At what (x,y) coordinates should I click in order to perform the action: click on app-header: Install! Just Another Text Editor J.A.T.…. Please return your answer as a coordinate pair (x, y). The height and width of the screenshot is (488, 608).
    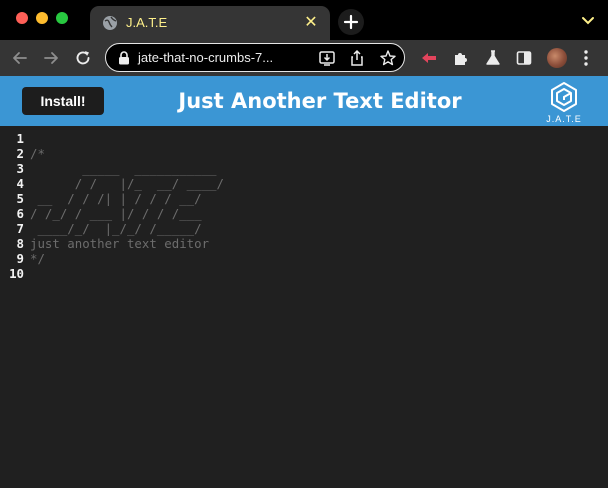
    Looking at the image, I should click on (304, 101).